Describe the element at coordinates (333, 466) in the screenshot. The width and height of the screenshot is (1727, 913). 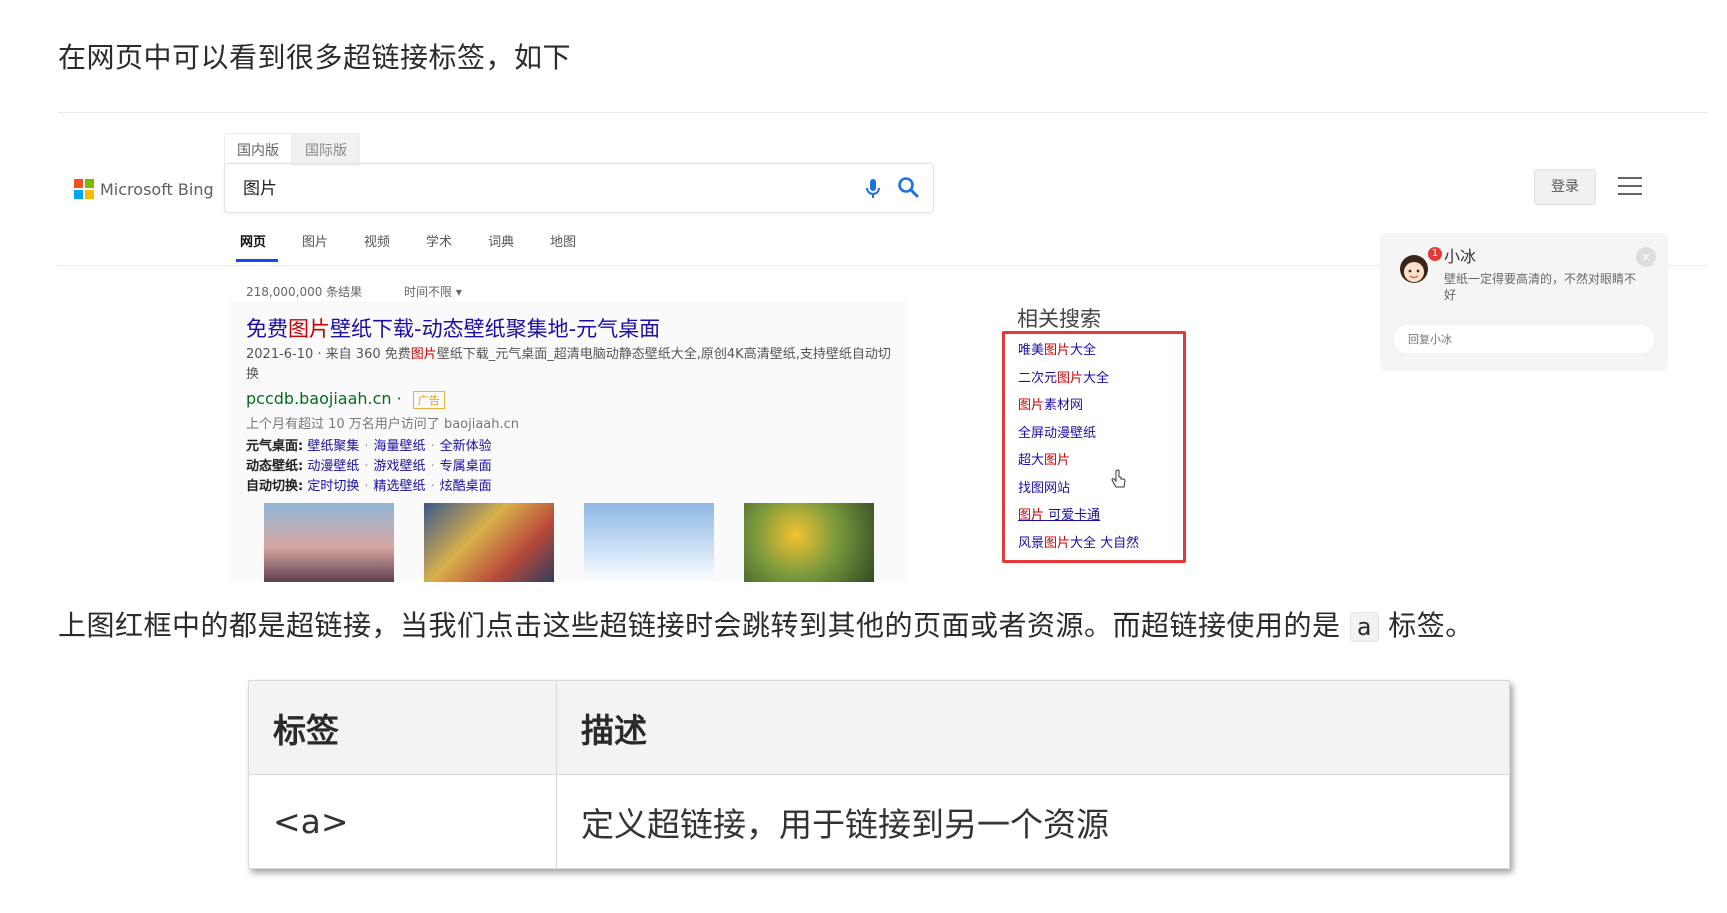
I see `sublink: 动漫壁纸` at that location.